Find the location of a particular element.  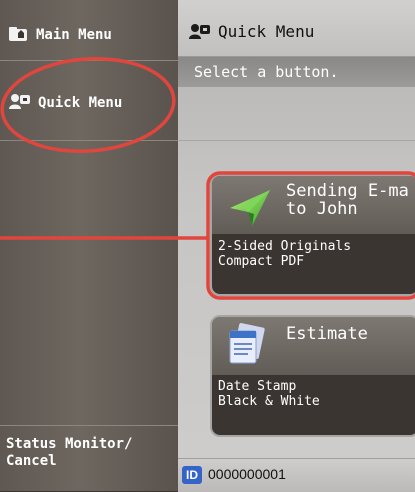

status-monitor-cancel-button: Status Monitor/ Cancel is located at coordinates (69, 453).